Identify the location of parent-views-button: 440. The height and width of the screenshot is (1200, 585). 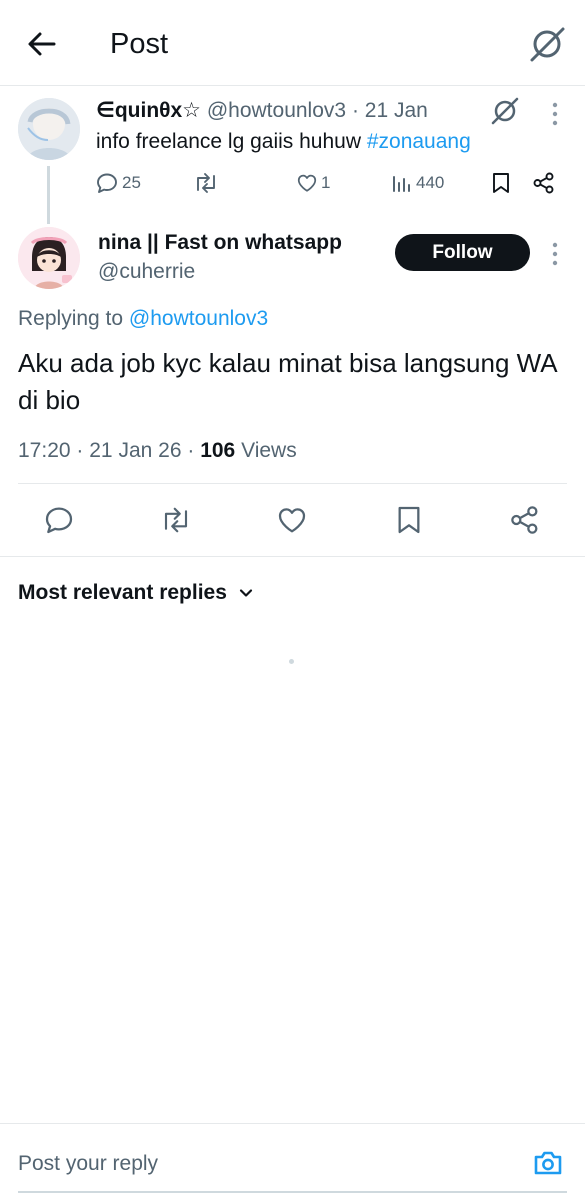
(417, 183).